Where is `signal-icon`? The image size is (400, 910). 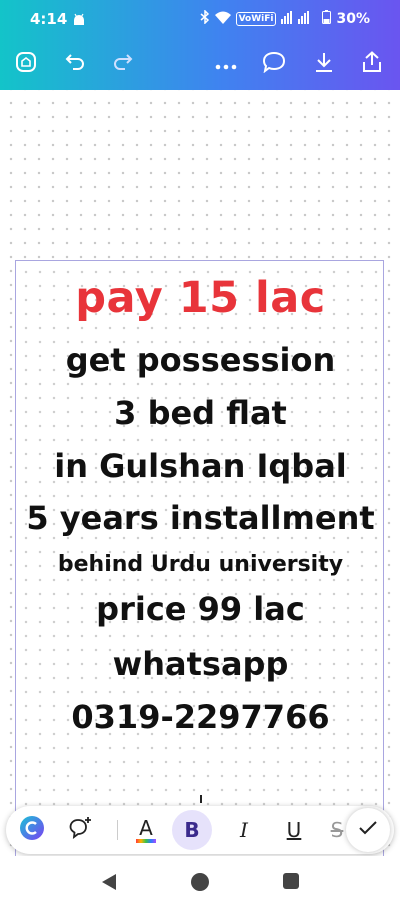
signal-icon is located at coordinates (299, 19).